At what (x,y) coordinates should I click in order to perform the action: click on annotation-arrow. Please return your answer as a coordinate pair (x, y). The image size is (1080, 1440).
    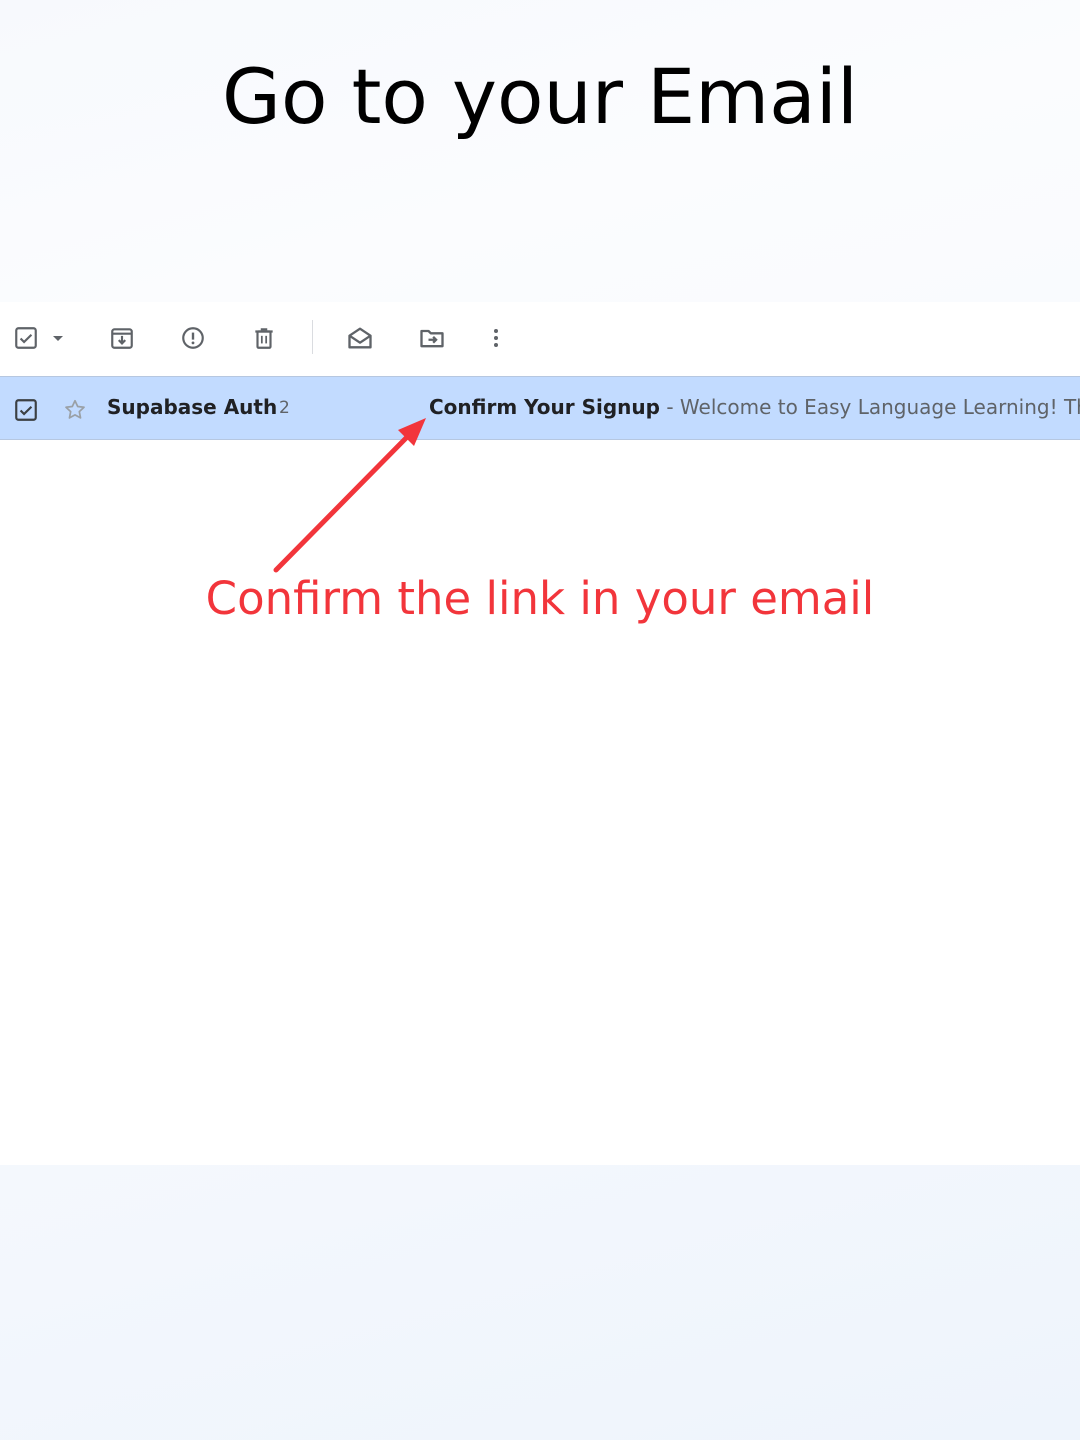
    Looking at the image, I should click on (349, 495).